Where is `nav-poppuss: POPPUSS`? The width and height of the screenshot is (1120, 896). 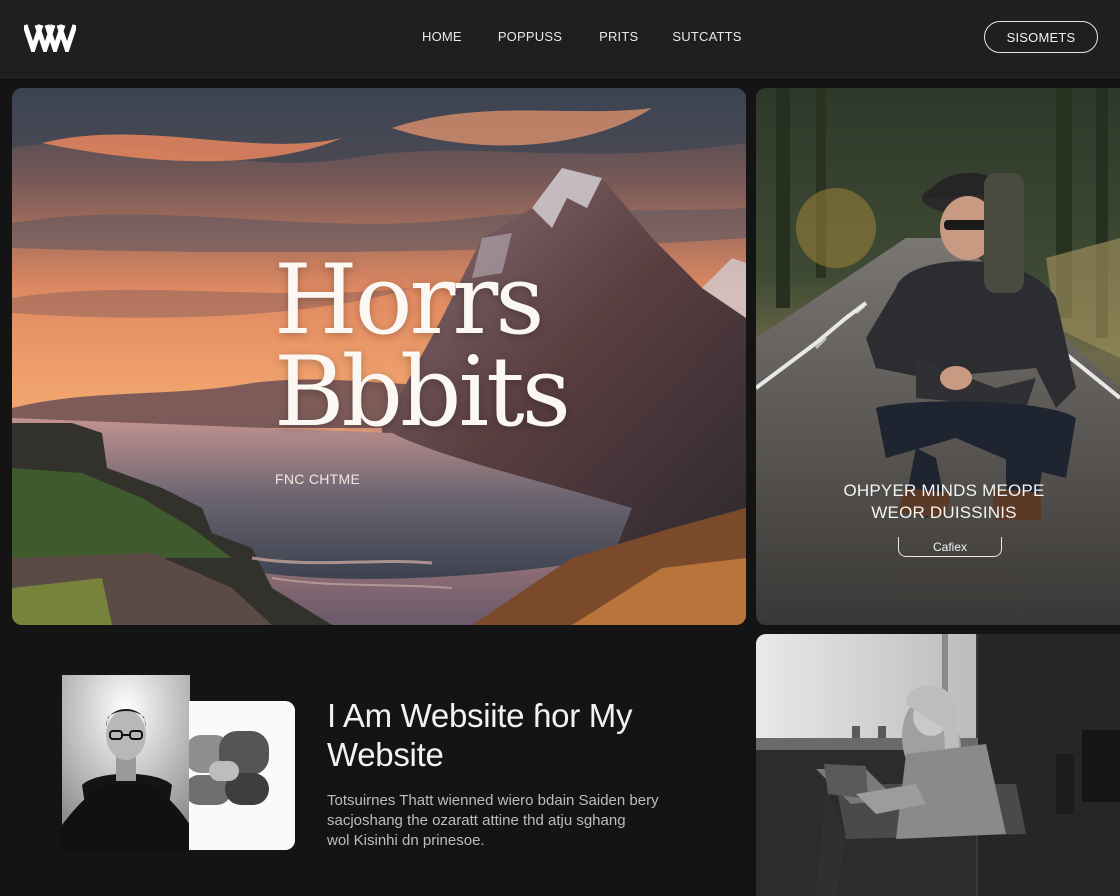 nav-poppuss: POPPUSS is located at coordinates (530, 36).